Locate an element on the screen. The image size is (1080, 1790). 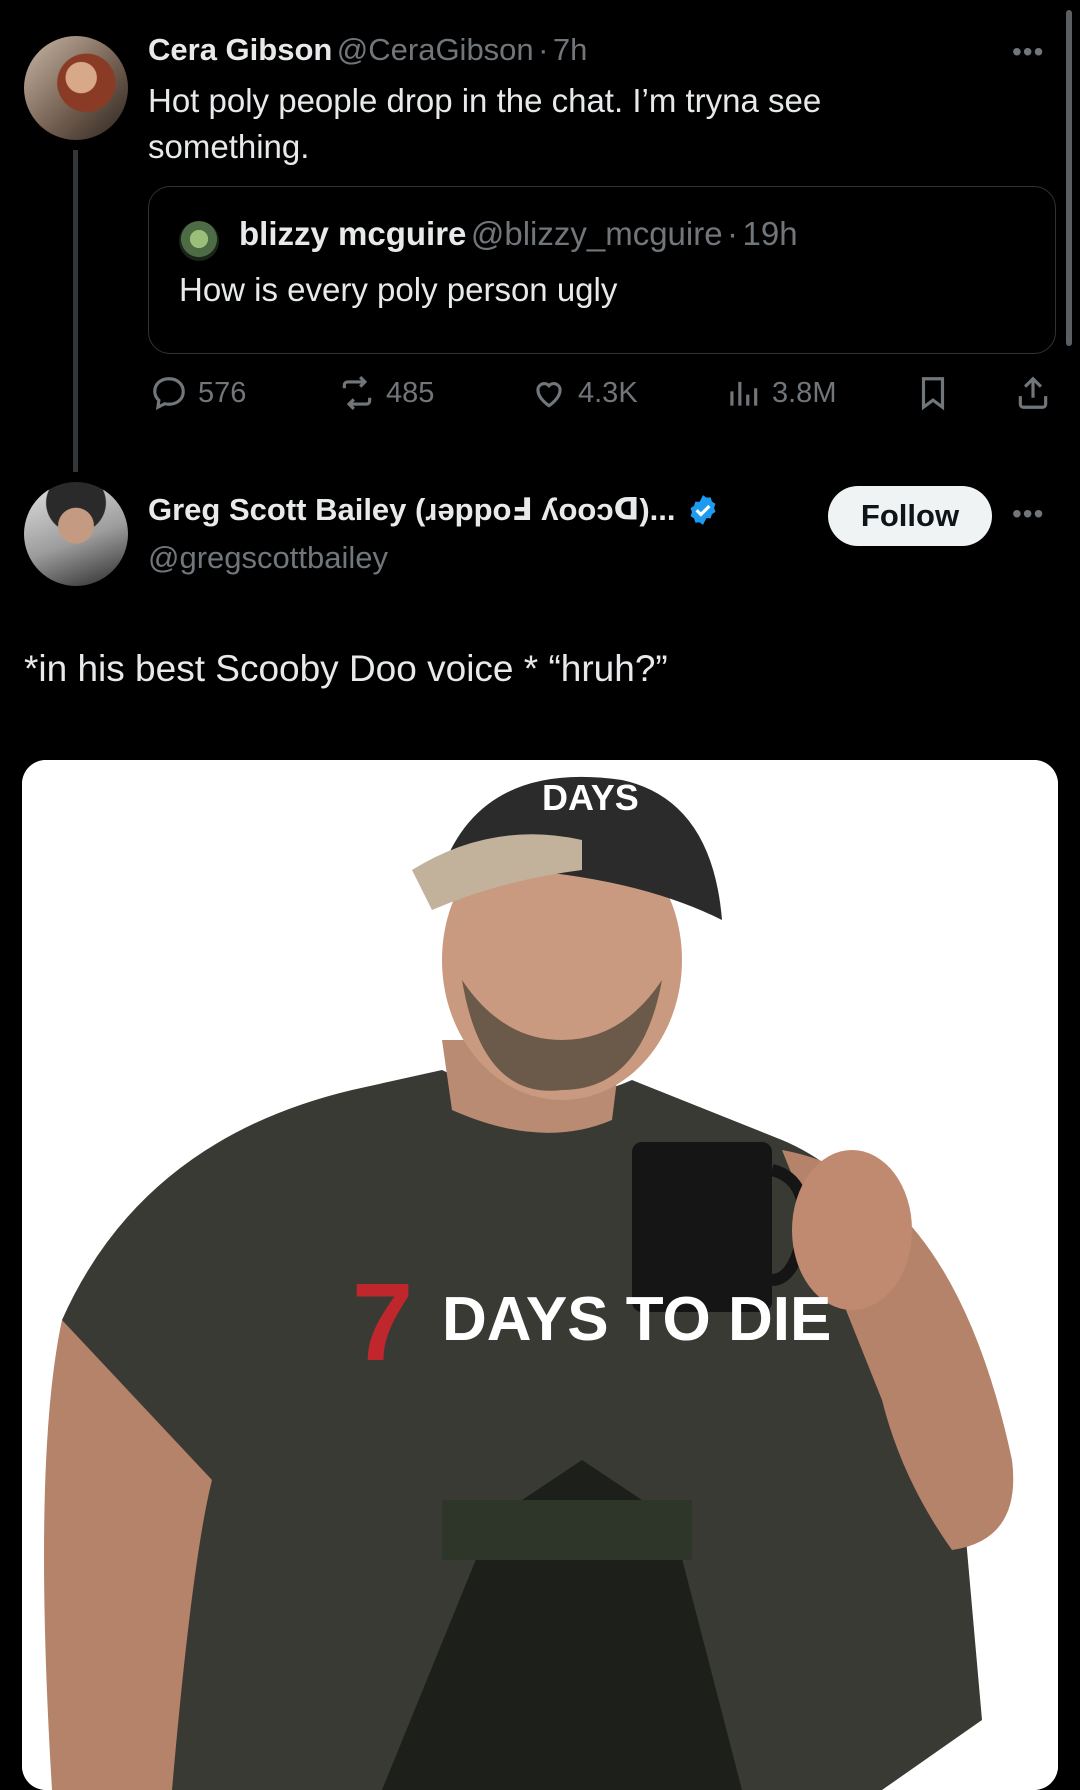
thread-connector-line is located at coordinates (75, 311).